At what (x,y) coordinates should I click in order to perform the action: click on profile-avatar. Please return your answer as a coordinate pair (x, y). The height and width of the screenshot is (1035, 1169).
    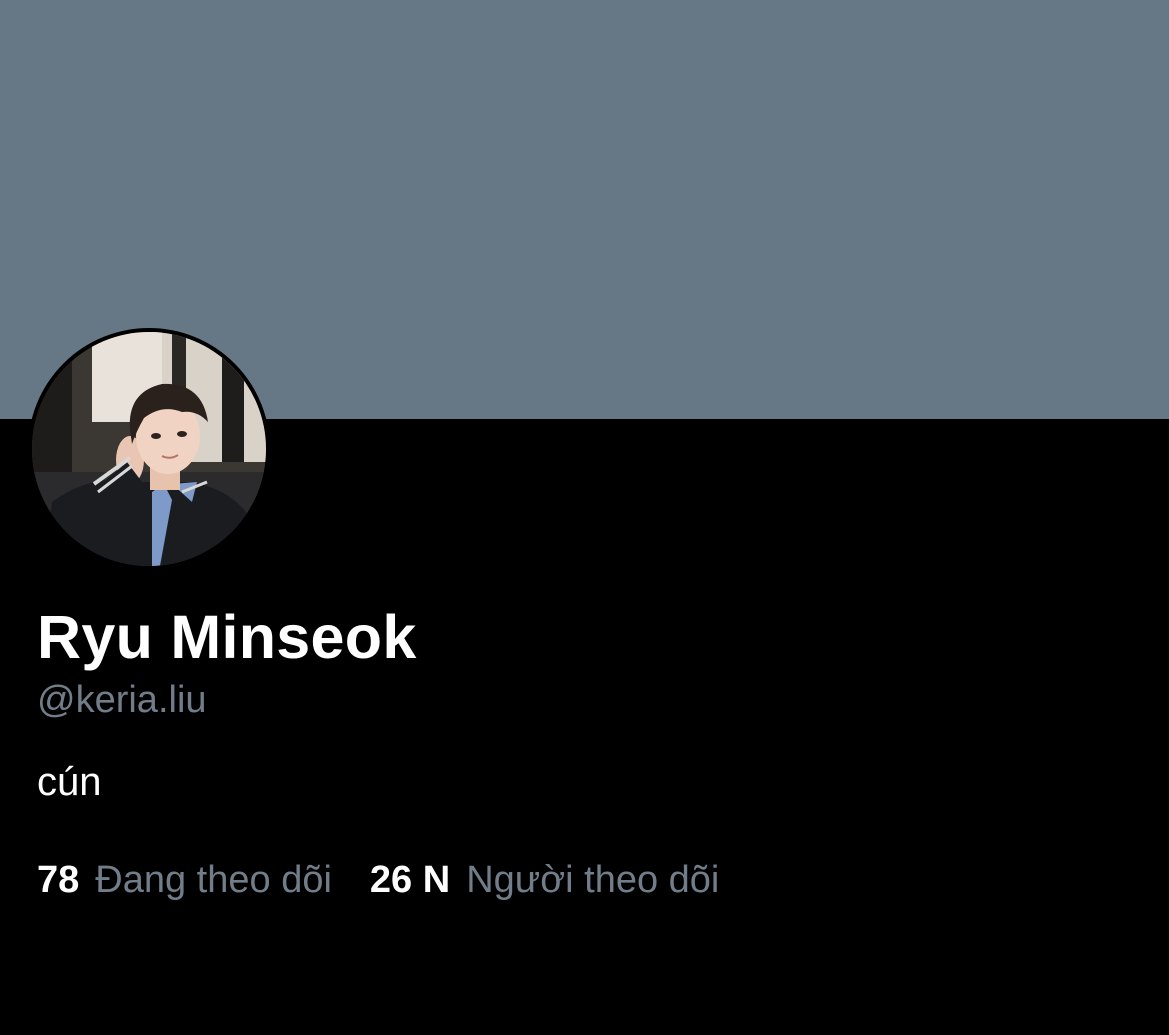
    Looking at the image, I should click on (149, 449).